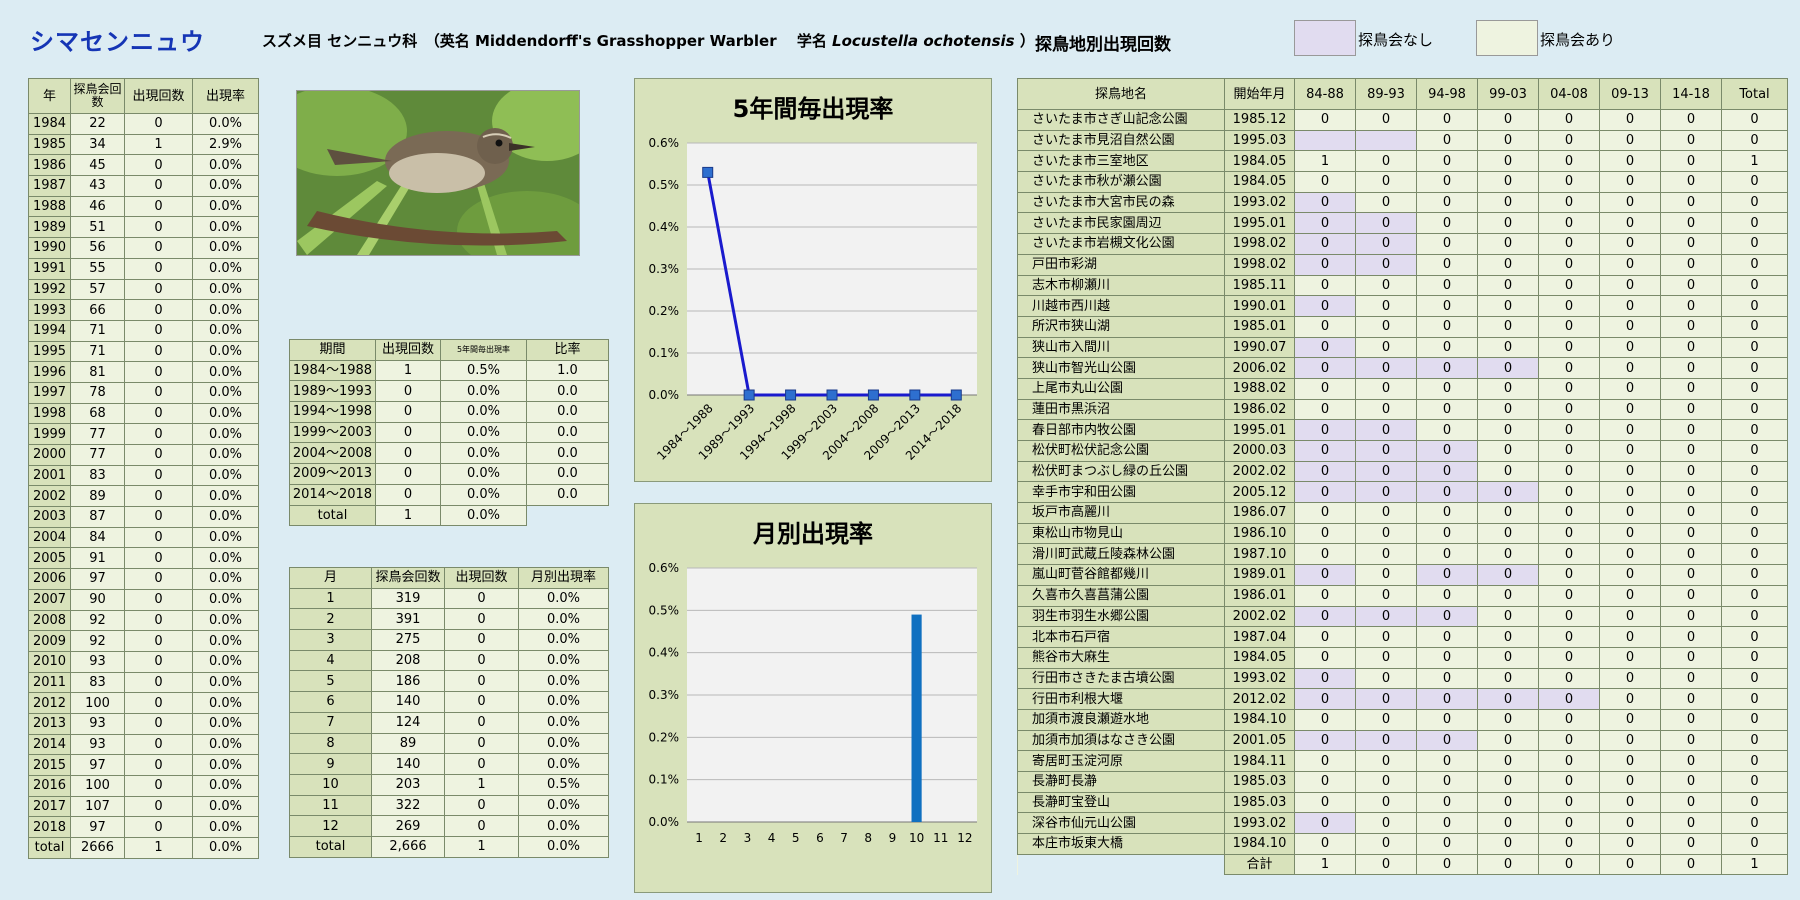 Image resolution: width=1800 pixels, height=900 pixels. What do you see at coordinates (449, 722) in the screenshot?
I see `month-row: 7 124 0 0.0%` at bounding box center [449, 722].